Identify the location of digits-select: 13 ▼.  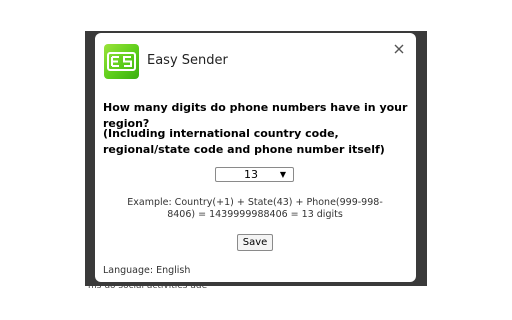
(254, 174).